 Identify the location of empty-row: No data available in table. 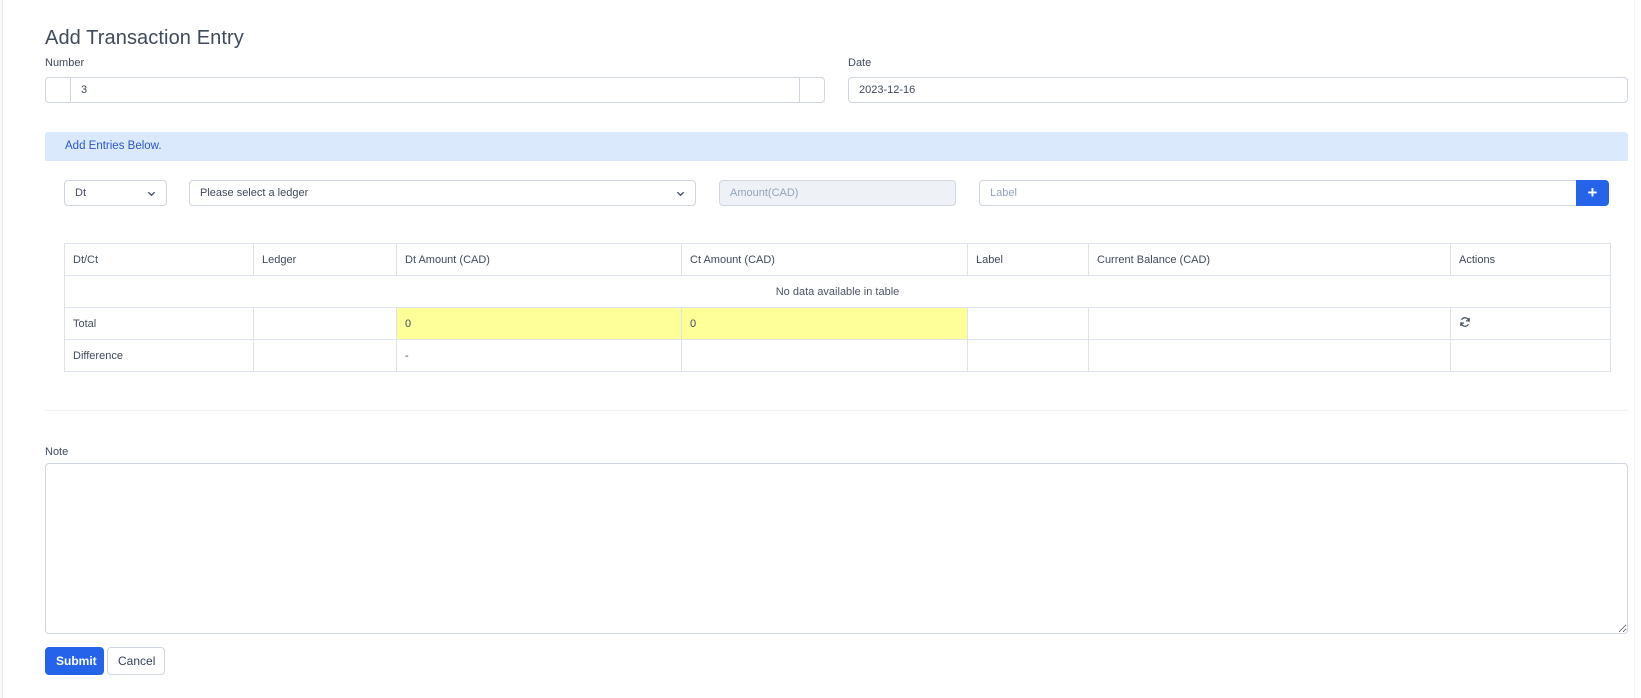
(837, 291).